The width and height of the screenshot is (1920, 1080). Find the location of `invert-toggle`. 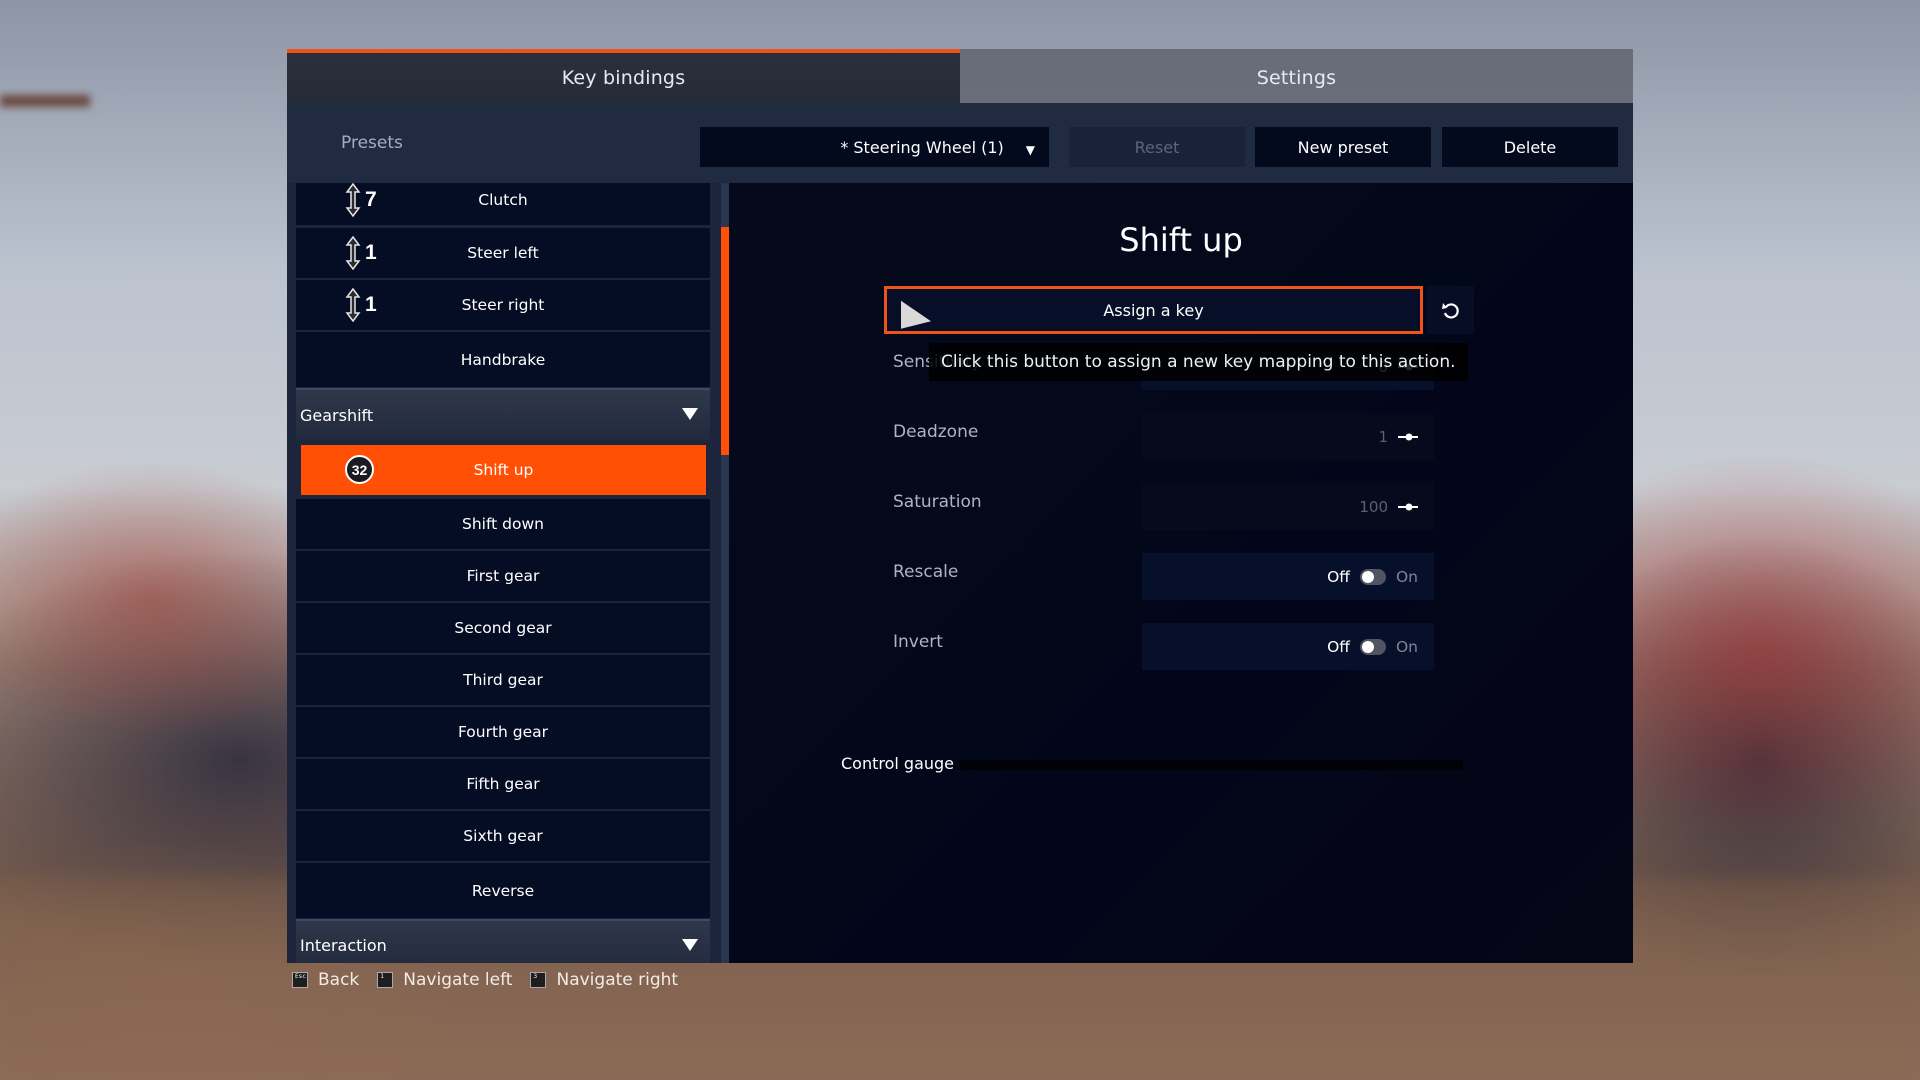

invert-toggle is located at coordinates (1372, 646).